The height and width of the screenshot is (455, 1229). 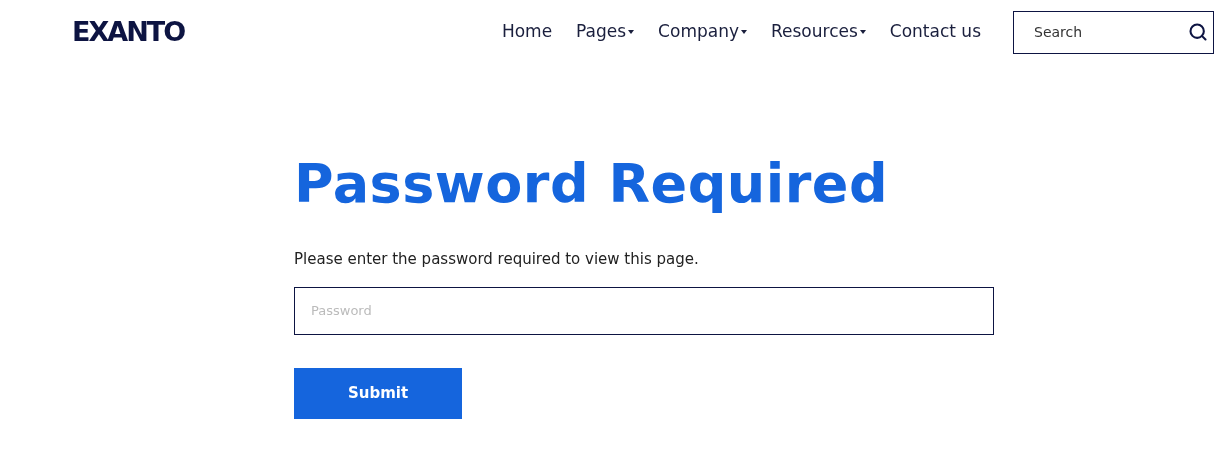 I want to click on instructions-text: Please enter the password required to view this page., so click(x=497, y=259).